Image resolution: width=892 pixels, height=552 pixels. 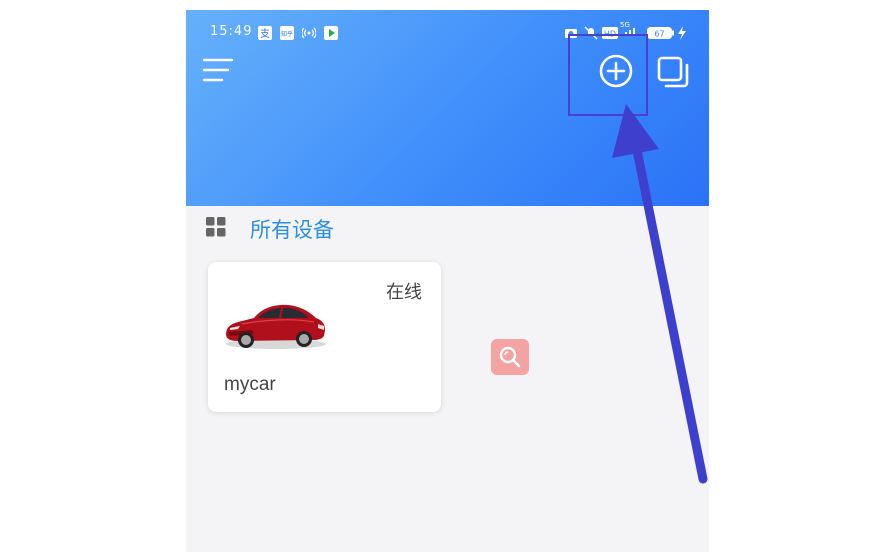 I want to click on svg-text: 67, so click(x=659, y=34).